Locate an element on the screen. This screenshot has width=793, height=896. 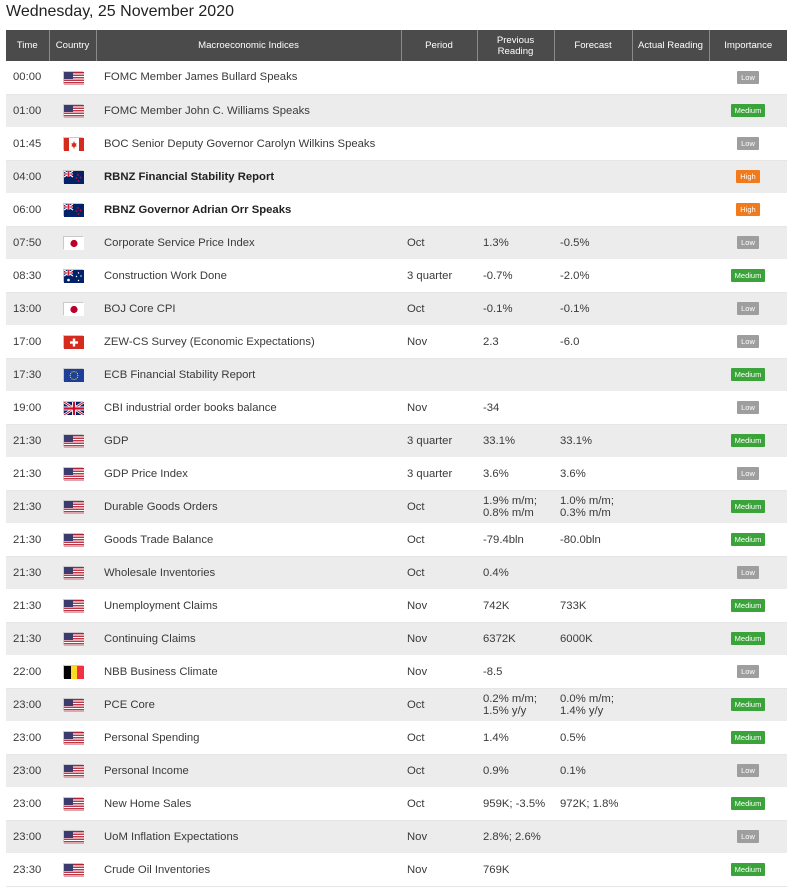
event-forecast: -6.0 is located at coordinates (593, 342).